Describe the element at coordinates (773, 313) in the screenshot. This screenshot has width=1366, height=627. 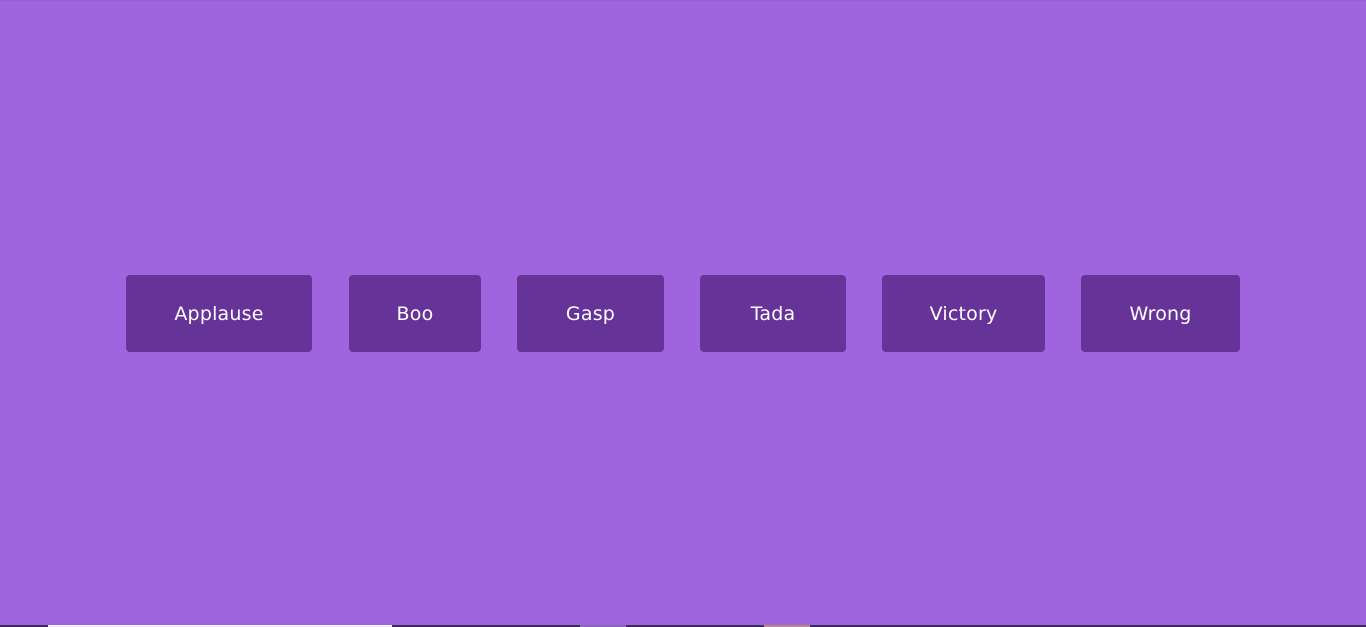
I see `tada-button: Tada` at that location.